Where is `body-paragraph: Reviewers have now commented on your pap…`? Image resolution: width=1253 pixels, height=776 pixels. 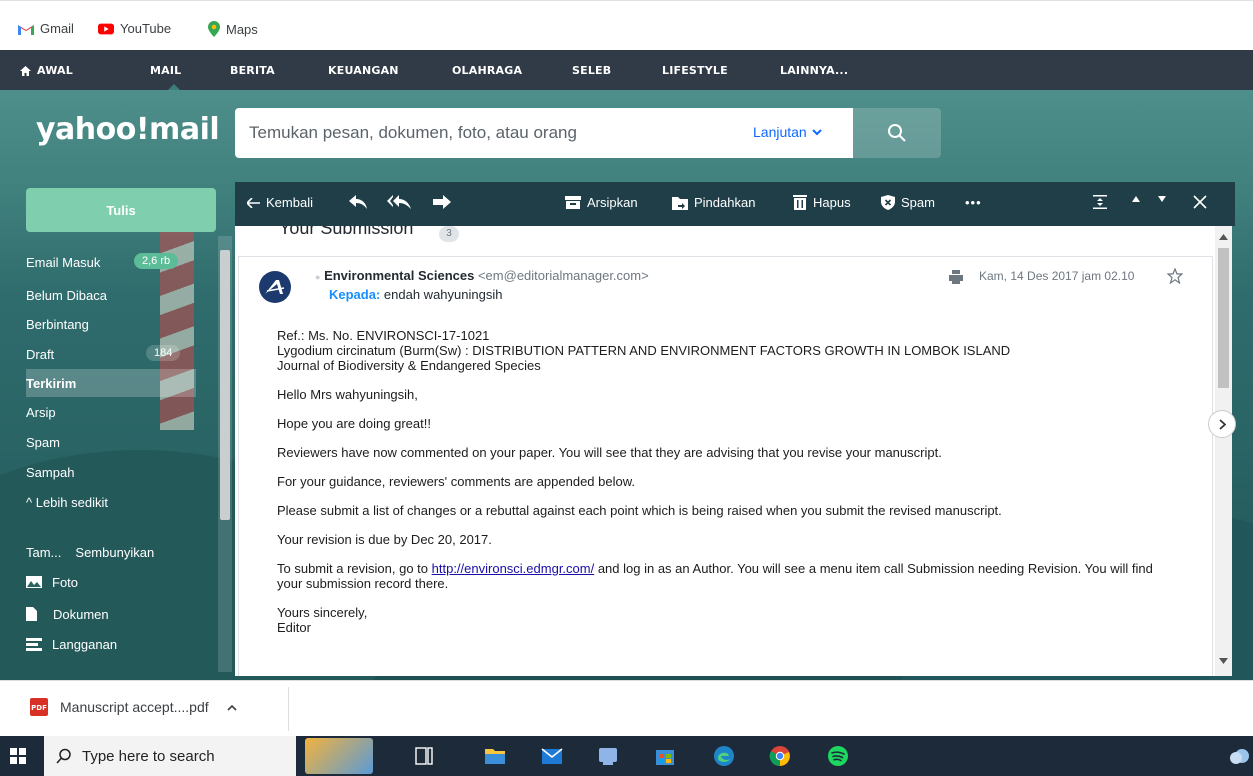 body-paragraph: Reviewers have now commented on your pap… is located at coordinates (609, 452).